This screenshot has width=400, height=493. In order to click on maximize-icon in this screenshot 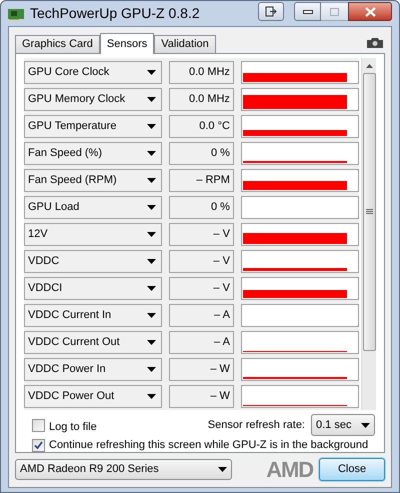, I will do `click(334, 12)`.